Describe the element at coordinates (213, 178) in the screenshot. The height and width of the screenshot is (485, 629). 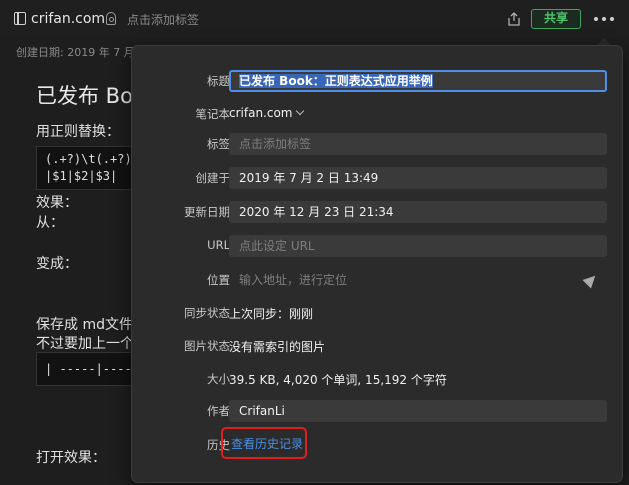
I see `created-label: 创建于` at that location.